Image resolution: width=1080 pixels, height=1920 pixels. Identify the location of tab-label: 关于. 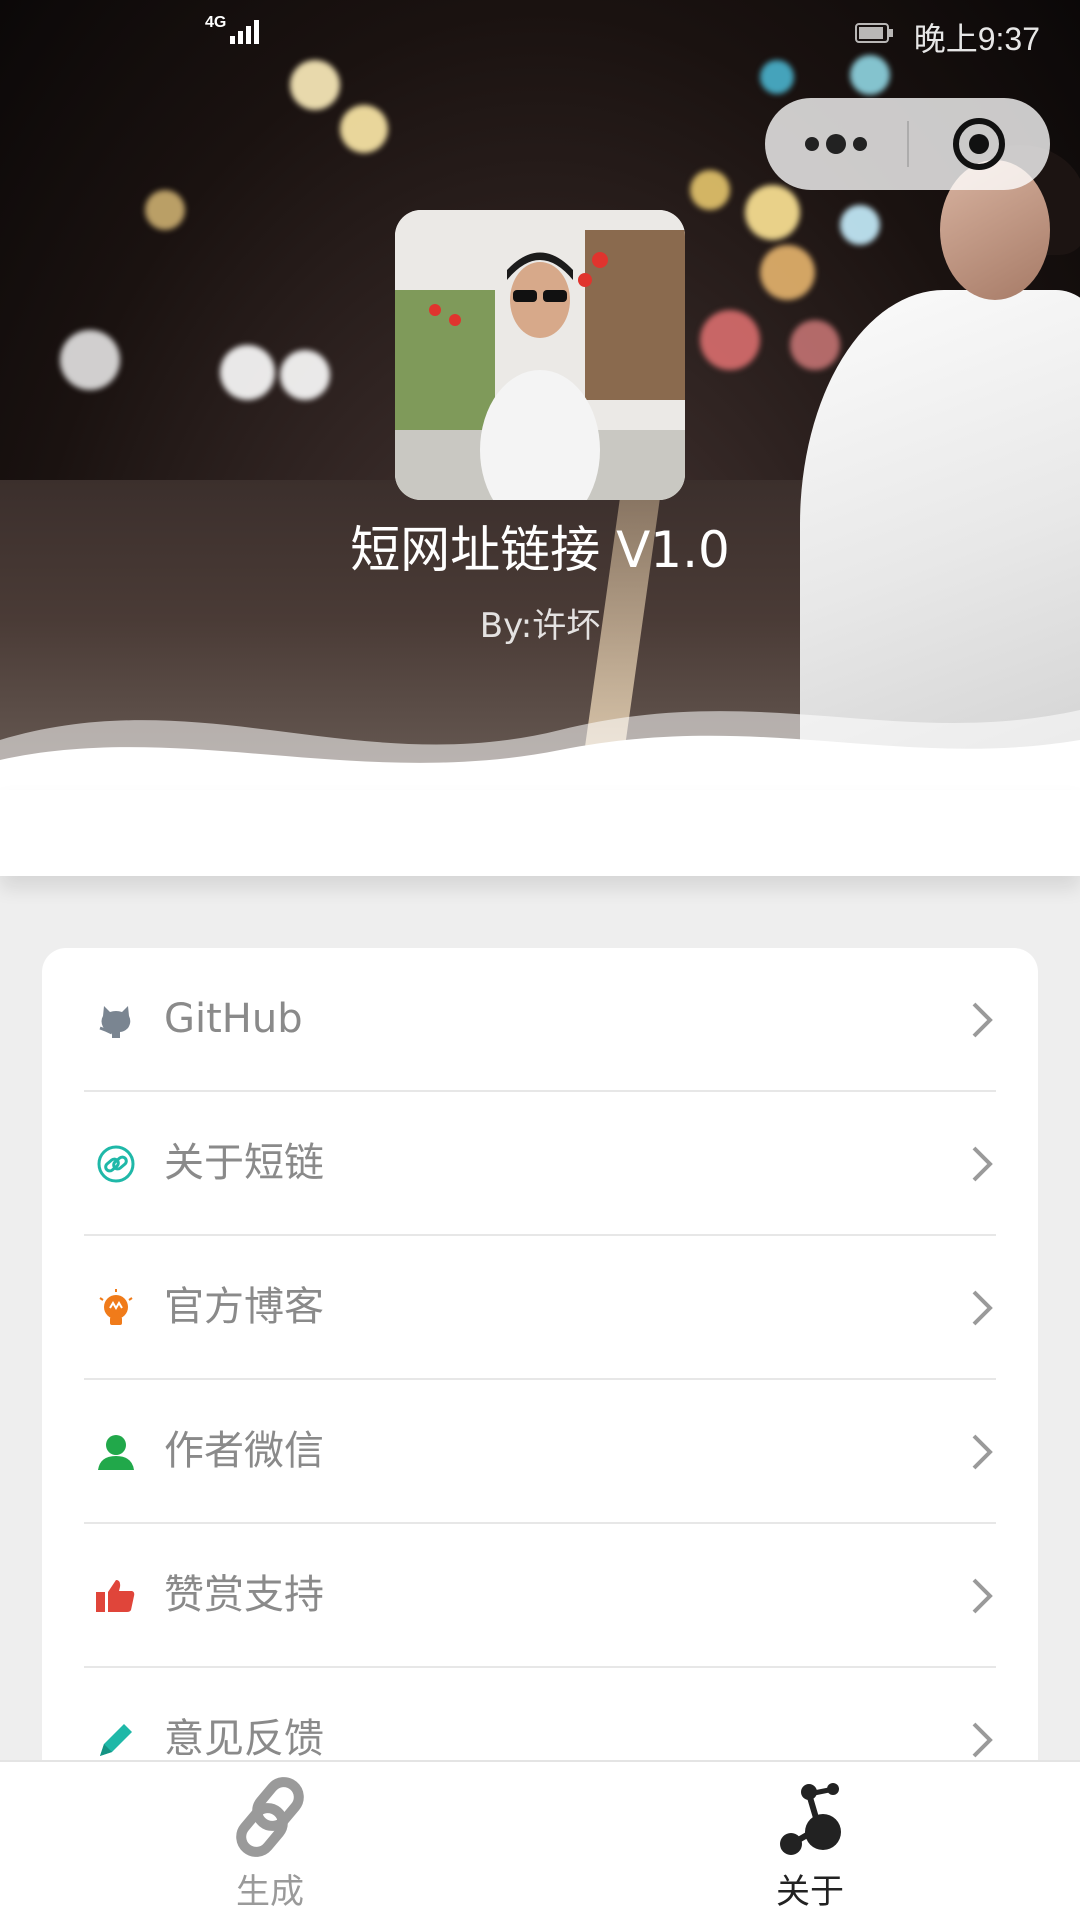
(810, 1892).